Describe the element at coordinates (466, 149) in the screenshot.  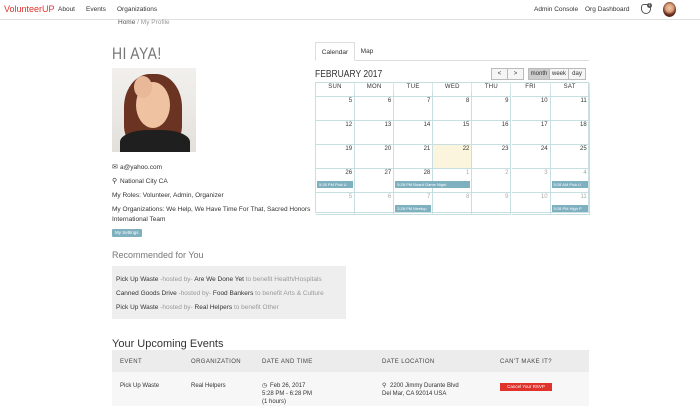
I see `day-number: 22` at that location.